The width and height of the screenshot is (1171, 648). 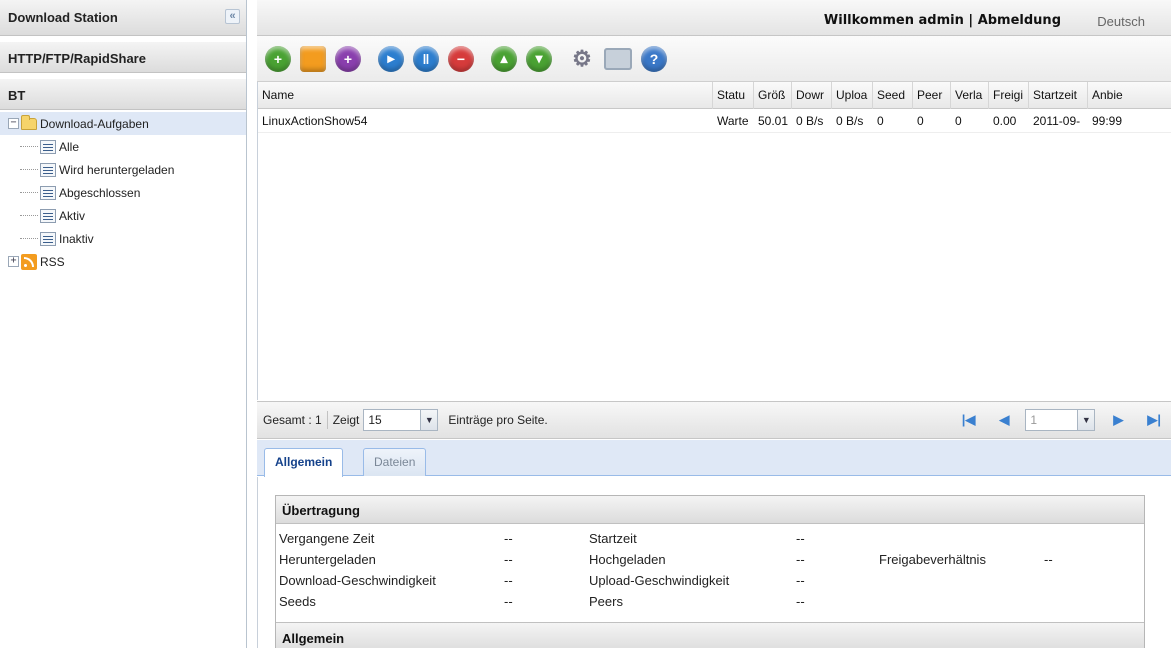 I want to click on tree-item-inaktiv: Inaktiv, so click(x=123, y=238).